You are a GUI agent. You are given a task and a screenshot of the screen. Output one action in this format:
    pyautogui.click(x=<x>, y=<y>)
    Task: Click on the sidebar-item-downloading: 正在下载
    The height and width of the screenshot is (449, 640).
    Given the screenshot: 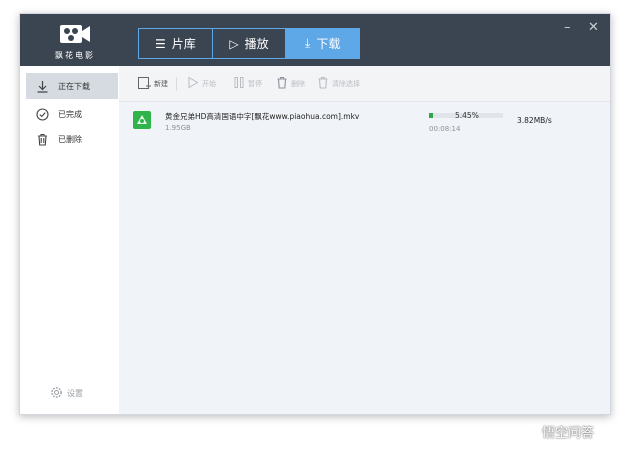 What is the action you would take?
    pyautogui.click(x=72, y=86)
    